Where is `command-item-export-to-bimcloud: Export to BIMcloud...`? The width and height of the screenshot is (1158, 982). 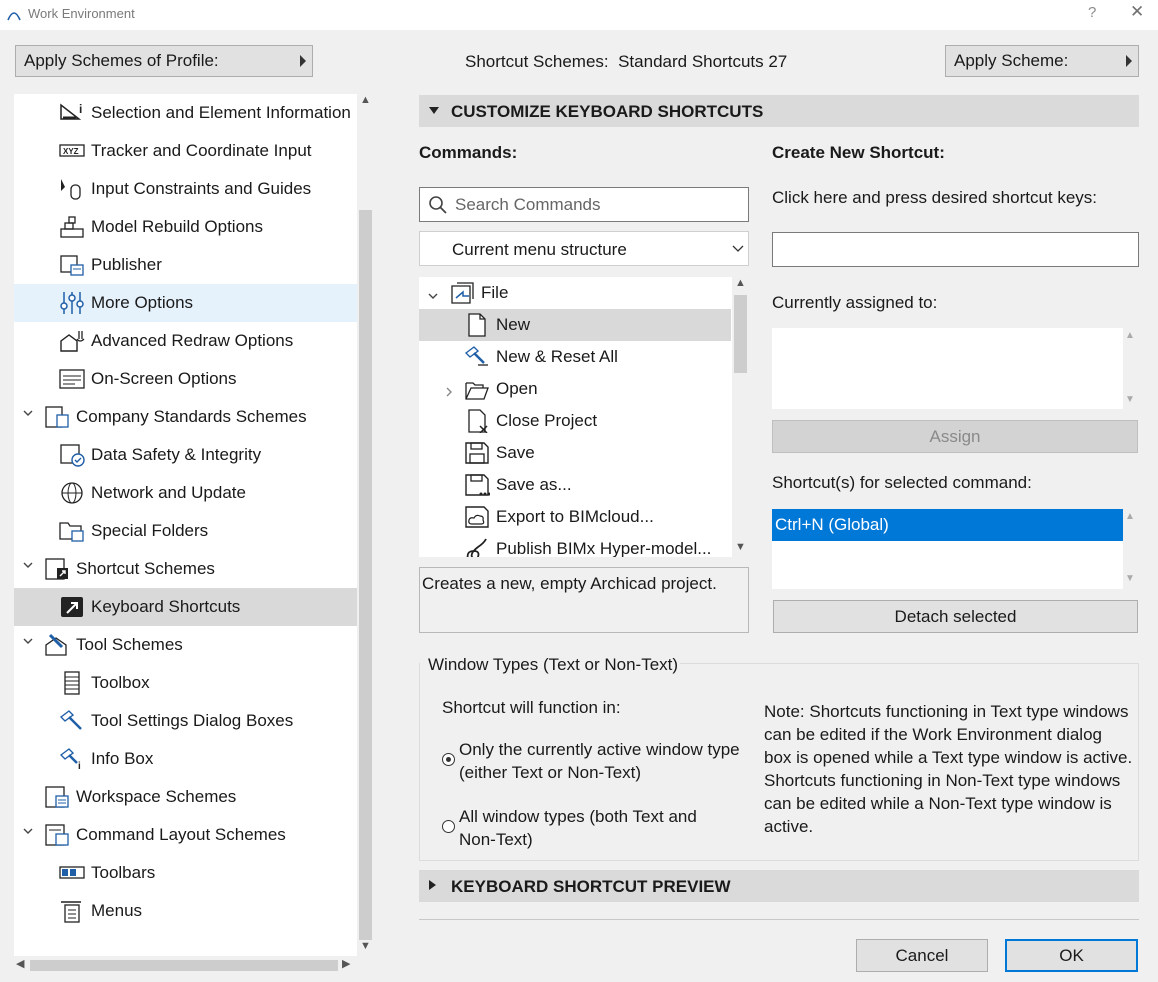 command-item-export-to-bimcloud: Export to BIMcloud... is located at coordinates (575, 517).